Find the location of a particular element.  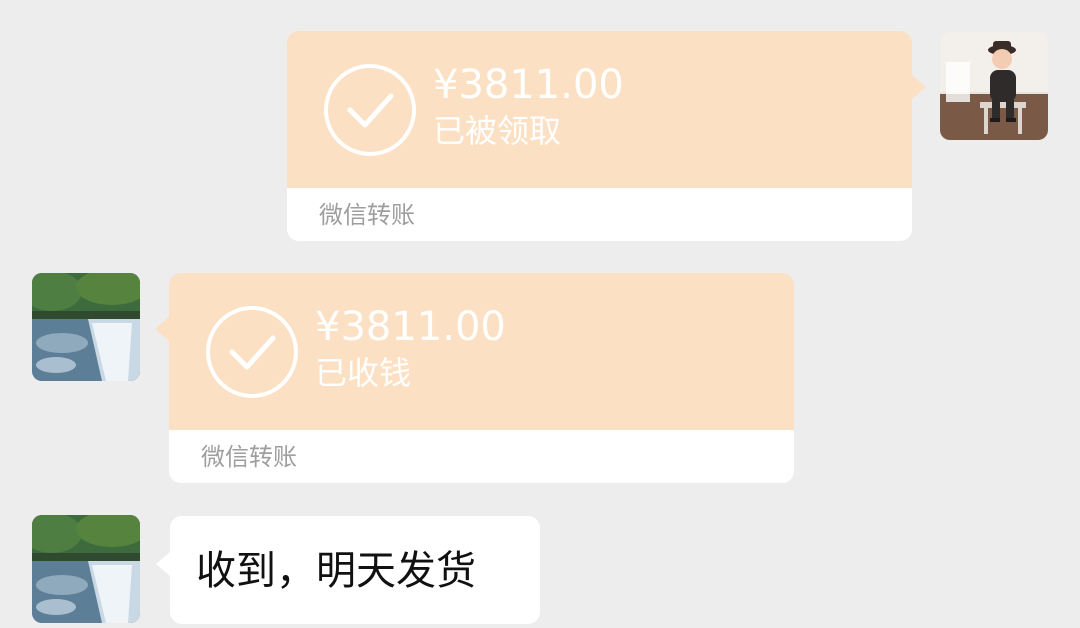

transfer-status: 已收钱 is located at coordinates (363, 373).